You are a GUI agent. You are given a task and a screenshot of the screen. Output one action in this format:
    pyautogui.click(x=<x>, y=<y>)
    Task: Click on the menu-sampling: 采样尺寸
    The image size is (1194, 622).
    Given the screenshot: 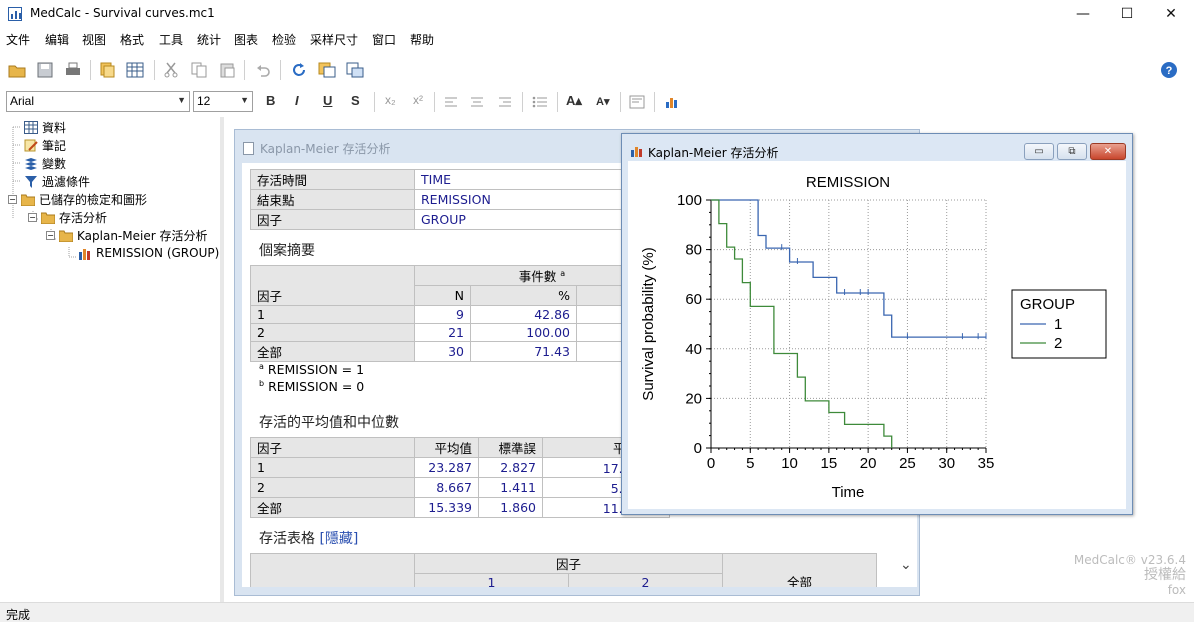 What is the action you would take?
    pyautogui.click(x=334, y=39)
    